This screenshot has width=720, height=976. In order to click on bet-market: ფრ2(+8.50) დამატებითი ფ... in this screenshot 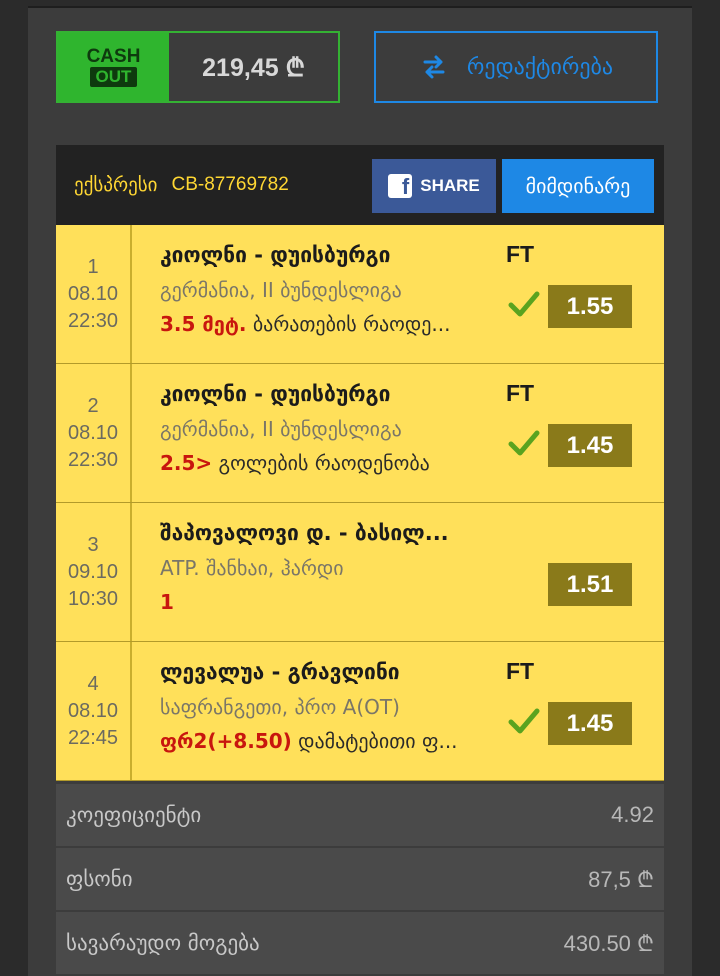, I will do `click(330, 741)`.